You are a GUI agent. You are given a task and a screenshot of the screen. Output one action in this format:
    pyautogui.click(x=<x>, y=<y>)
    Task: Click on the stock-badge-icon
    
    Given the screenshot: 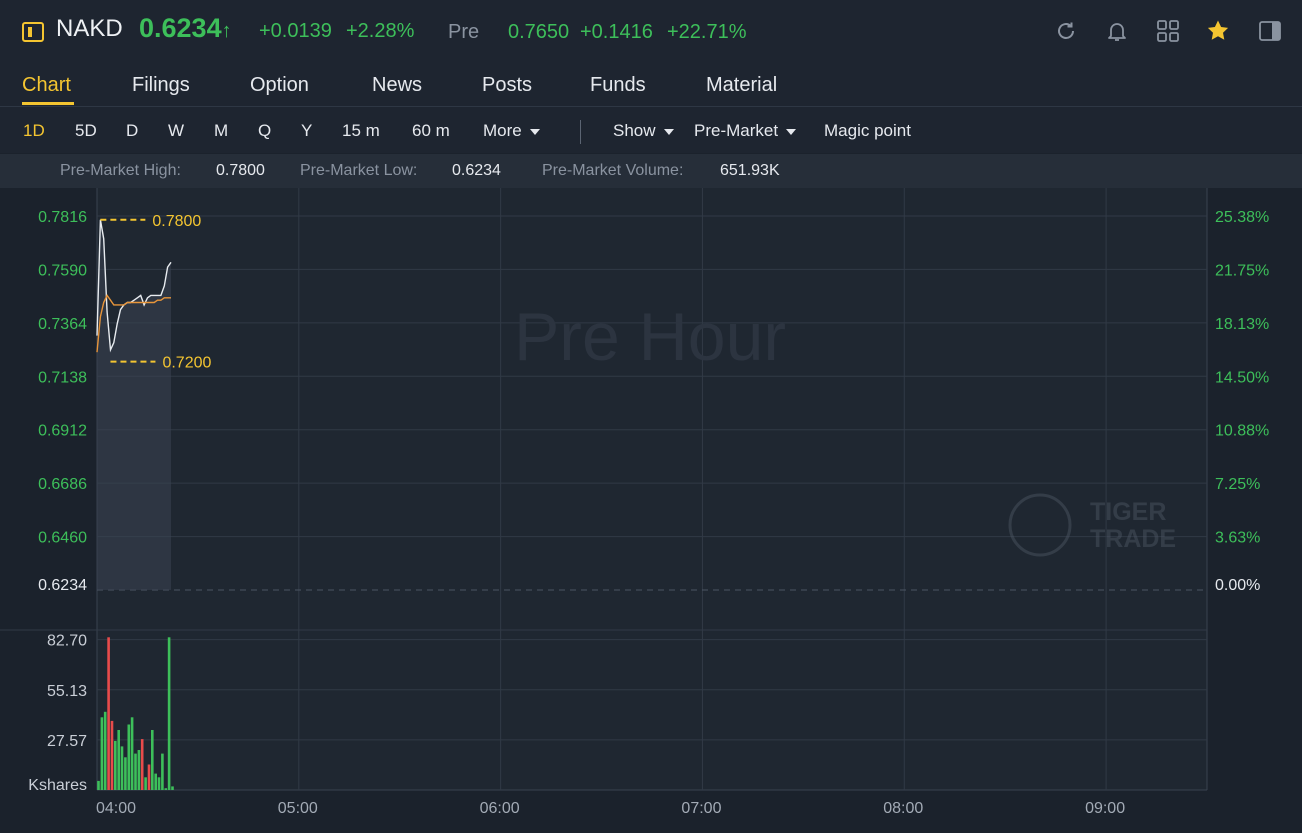 What is the action you would take?
    pyautogui.click(x=33, y=32)
    